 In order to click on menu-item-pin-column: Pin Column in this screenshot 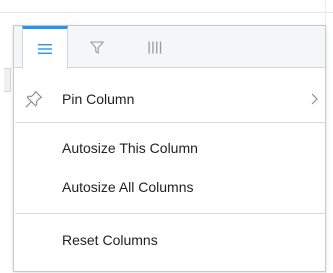, I will do `click(169, 99)`.